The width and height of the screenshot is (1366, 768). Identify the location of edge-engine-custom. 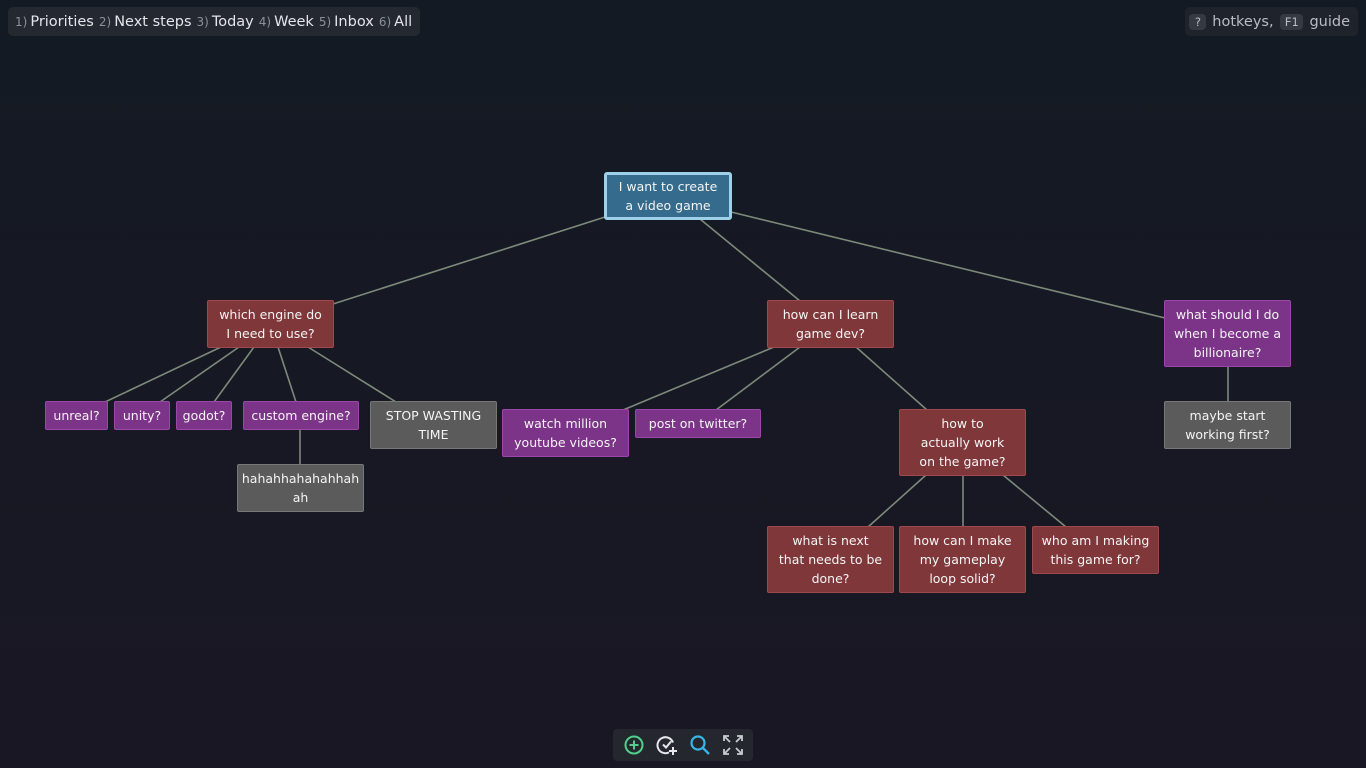
(287, 374).